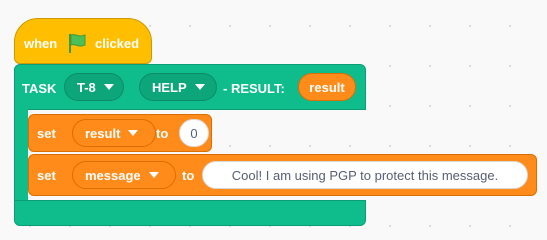  I want to click on variable-dropdown-value: message, so click(113, 175).